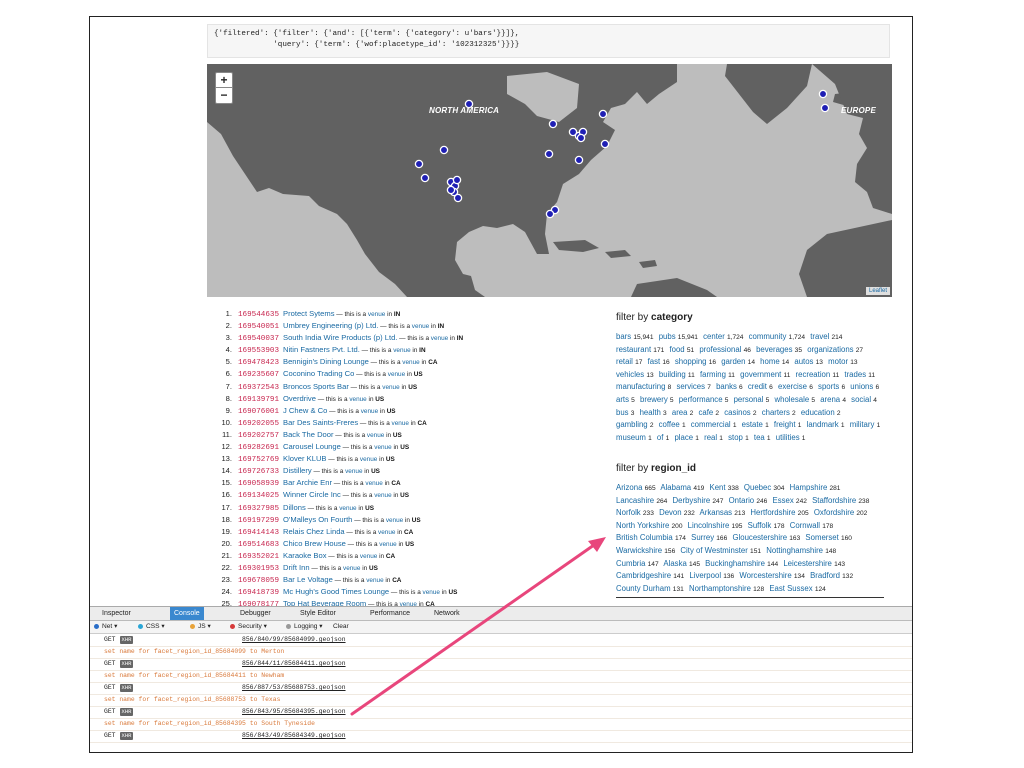 This screenshot has height=768, width=1024. Describe the element at coordinates (675, 487) in the screenshot. I see `facet-label: Alabama` at that location.